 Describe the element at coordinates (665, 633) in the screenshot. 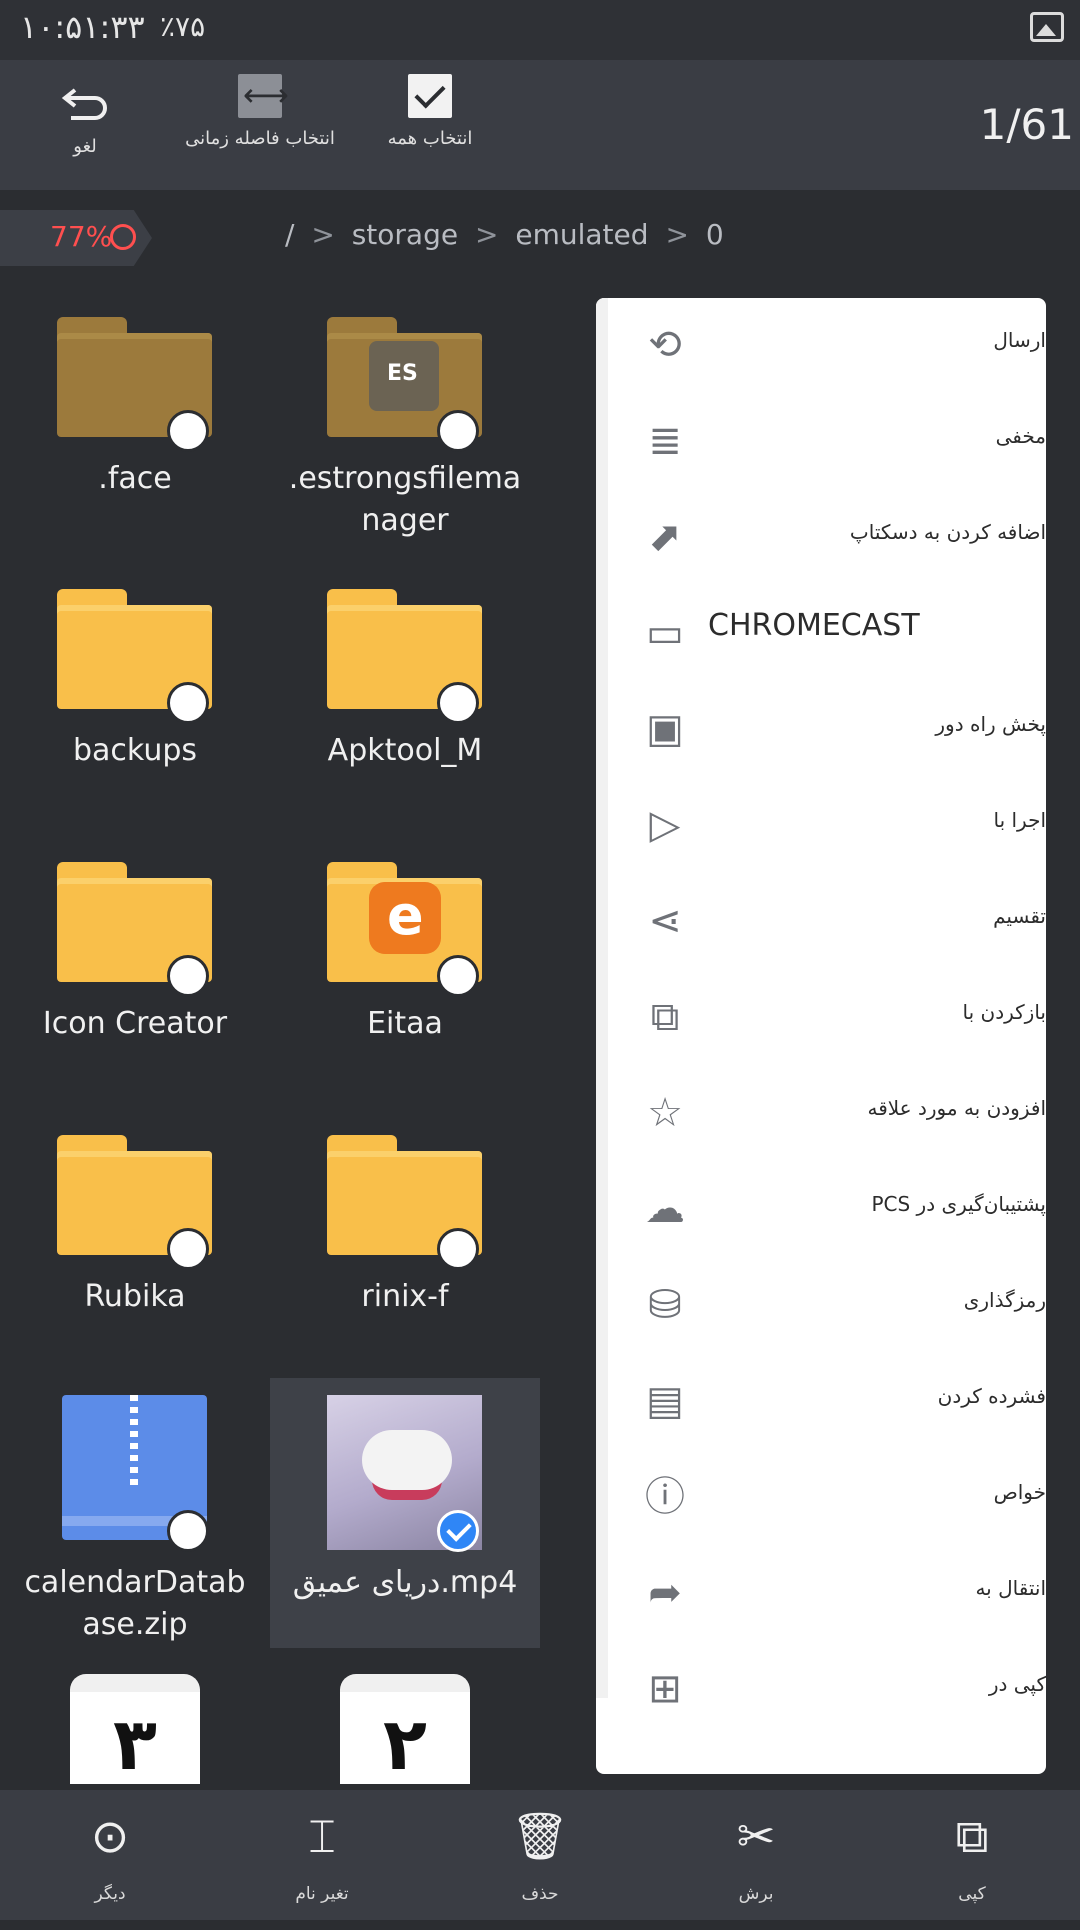

I see `cast-icon: ▭` at that location.